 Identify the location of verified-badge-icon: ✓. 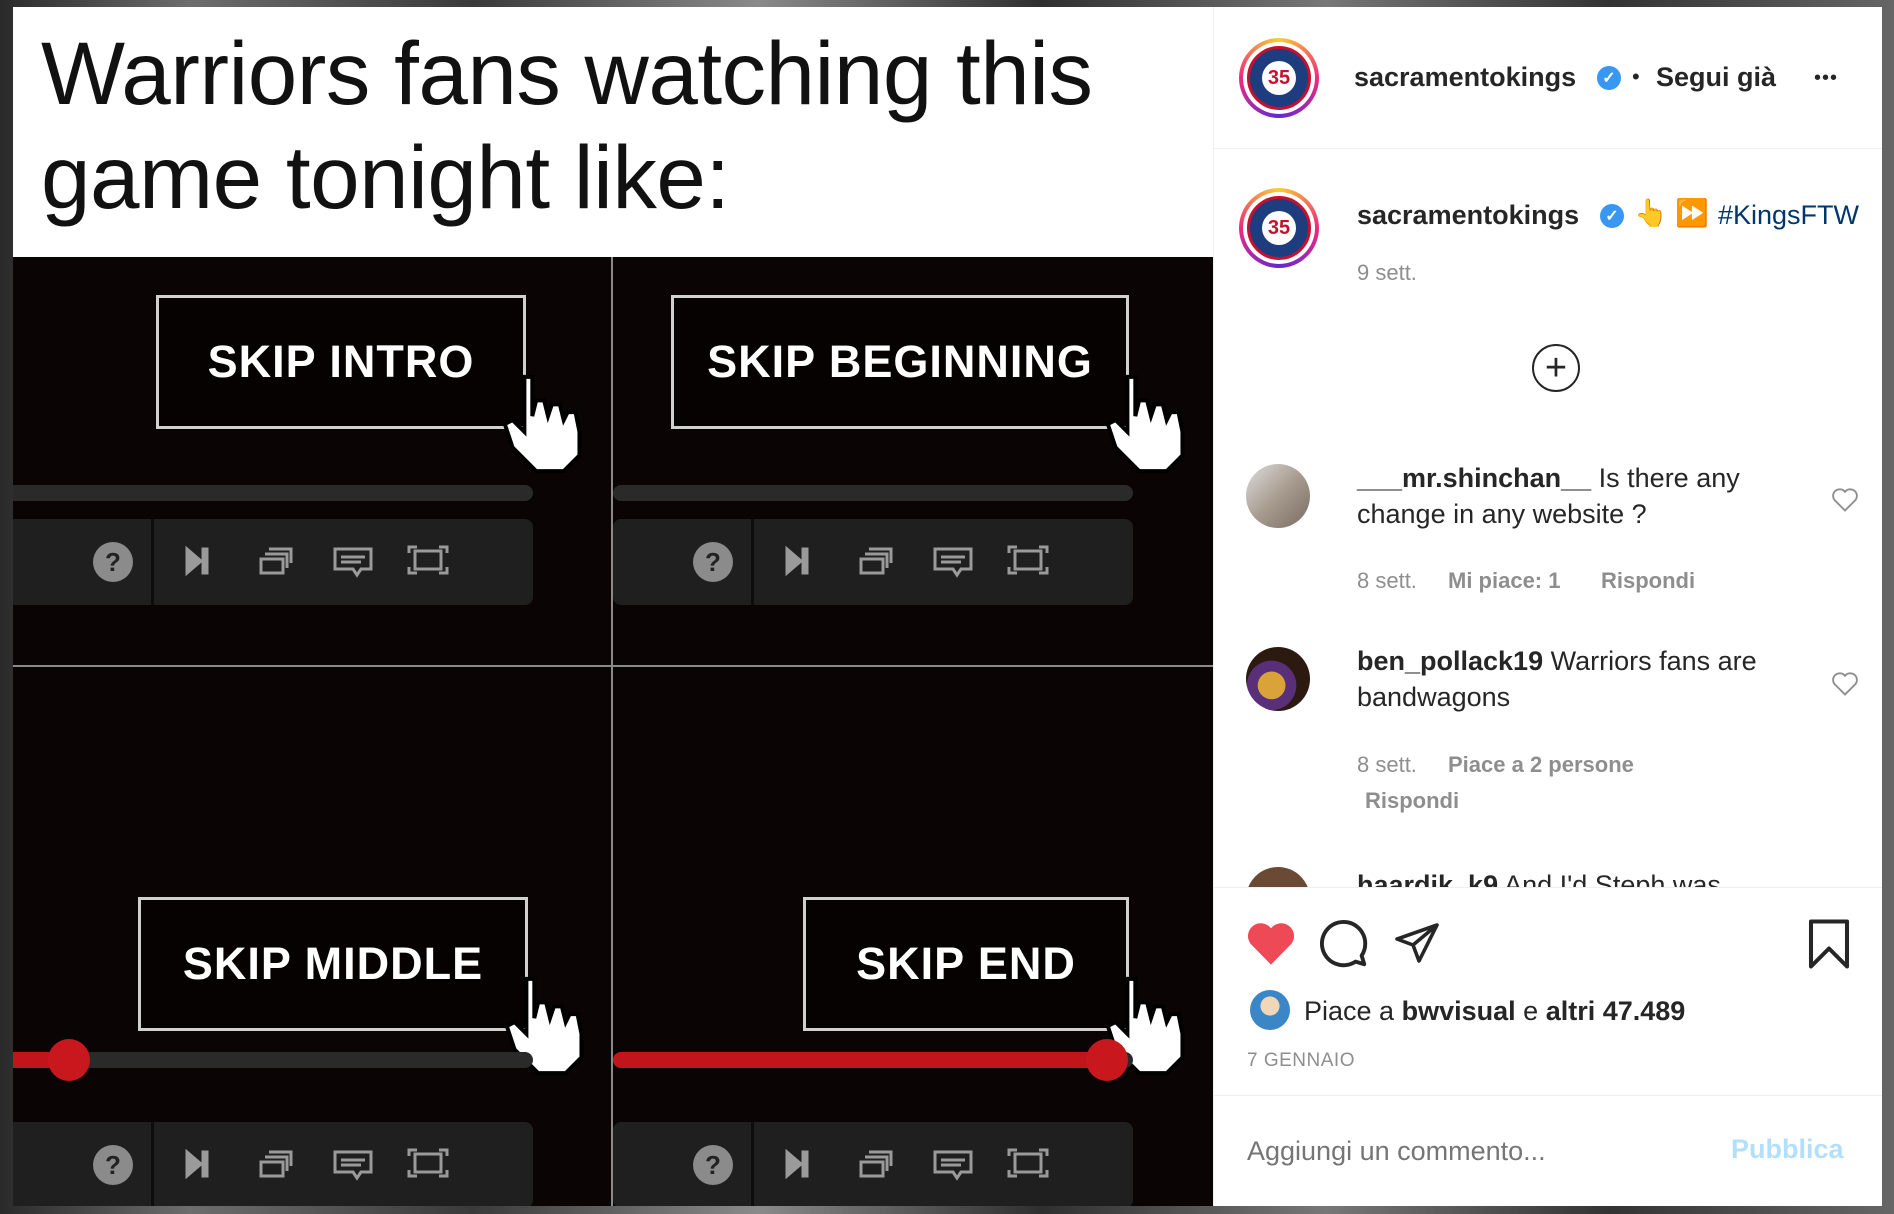
(1609, 78).